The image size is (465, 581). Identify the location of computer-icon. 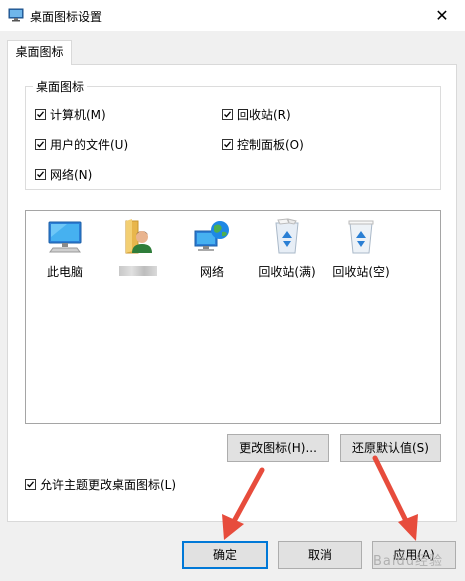
(65, 237).